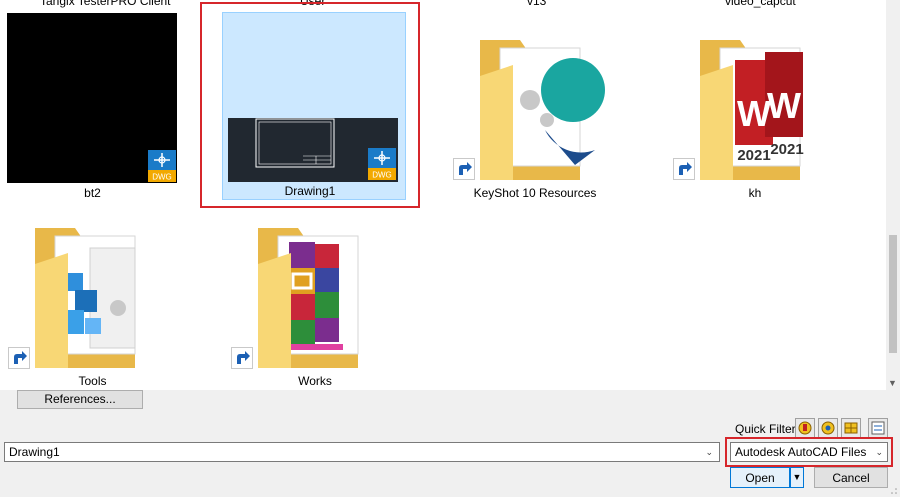  Describe the element at coordinates (105, 4) in the screenshot. I see `item-label-top-1: Tangix TesterPRO Client` at that location.